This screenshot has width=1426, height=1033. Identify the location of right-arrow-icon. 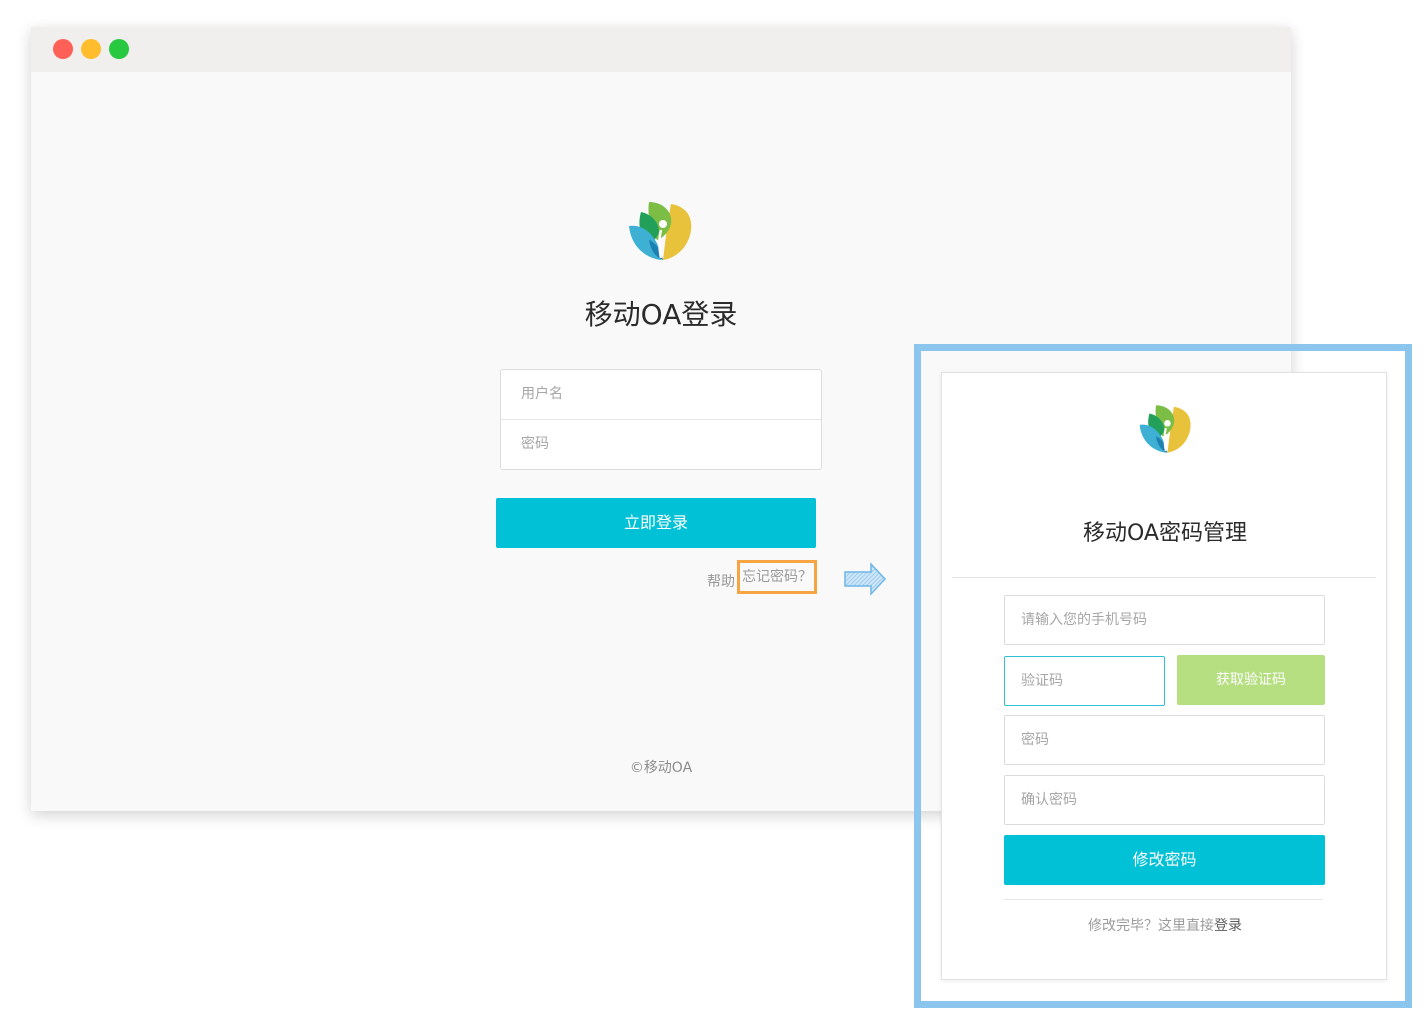
(865, 579).